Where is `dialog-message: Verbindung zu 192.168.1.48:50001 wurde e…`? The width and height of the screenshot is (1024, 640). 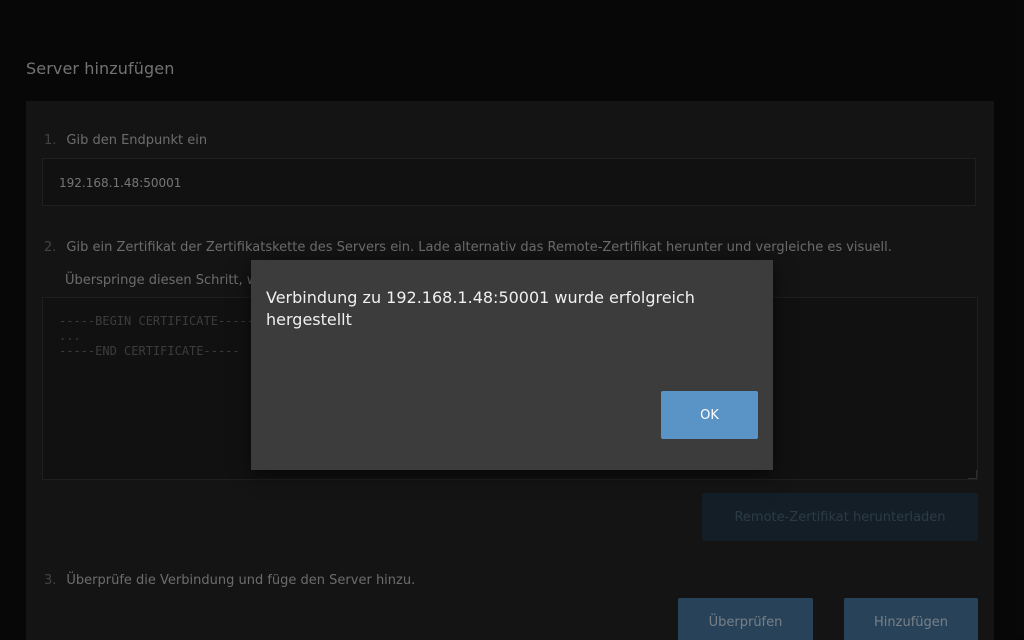
dialog-message: Verbindung zu 192.168.1.48:50001 wurde e… is located at coordinates (480, 308).